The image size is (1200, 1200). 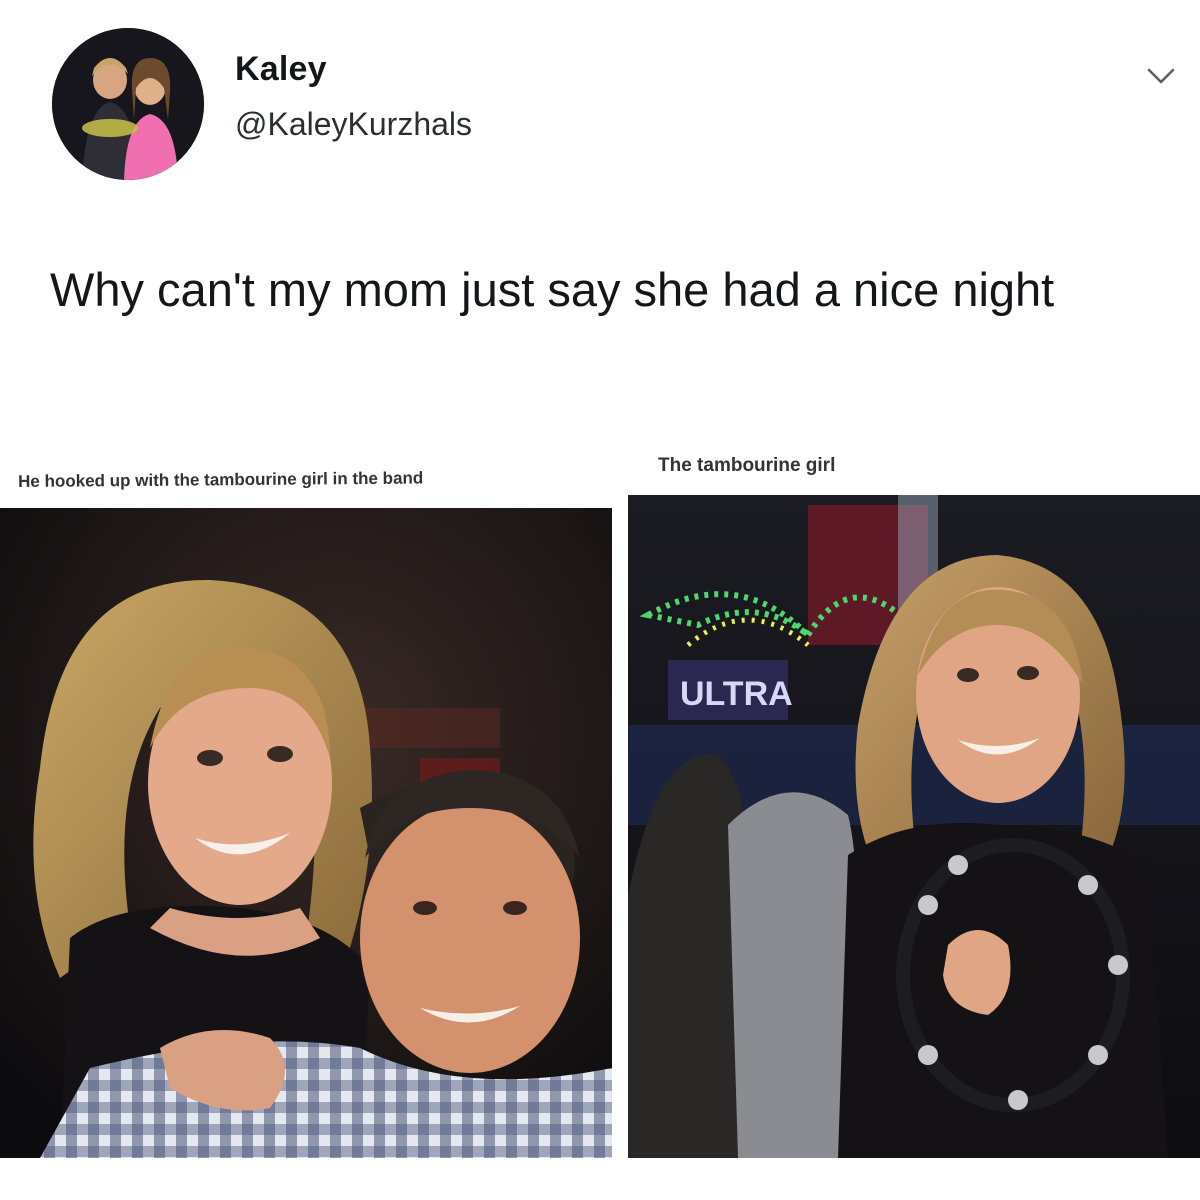 What do you see at coordinates (281, 69) in the screenshot?
I see `display-name: Kaley` at bounding box center [281, 69].